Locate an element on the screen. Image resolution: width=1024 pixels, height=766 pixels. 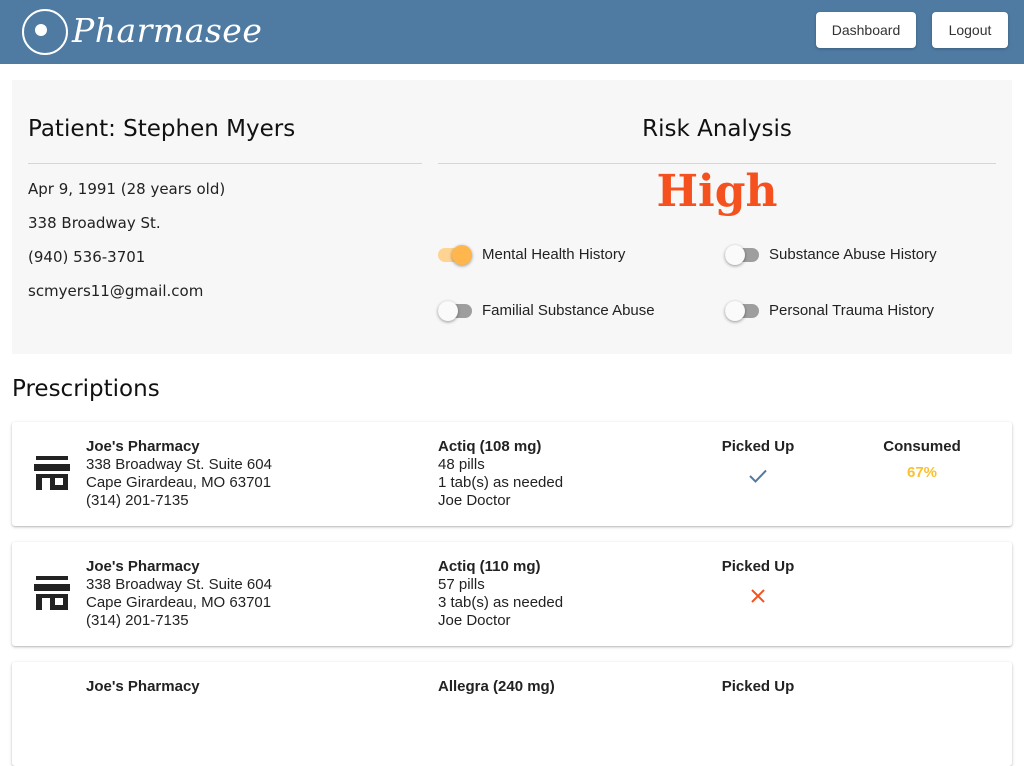
consumed-value: 67% is located at coordinates (922, 472).